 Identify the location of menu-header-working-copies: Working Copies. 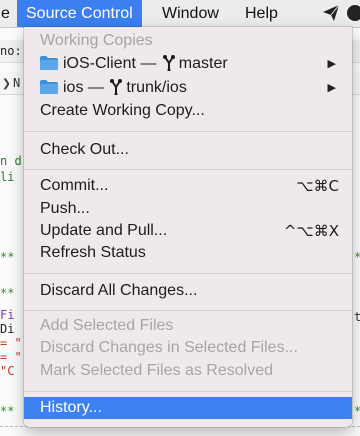
(188, 41).